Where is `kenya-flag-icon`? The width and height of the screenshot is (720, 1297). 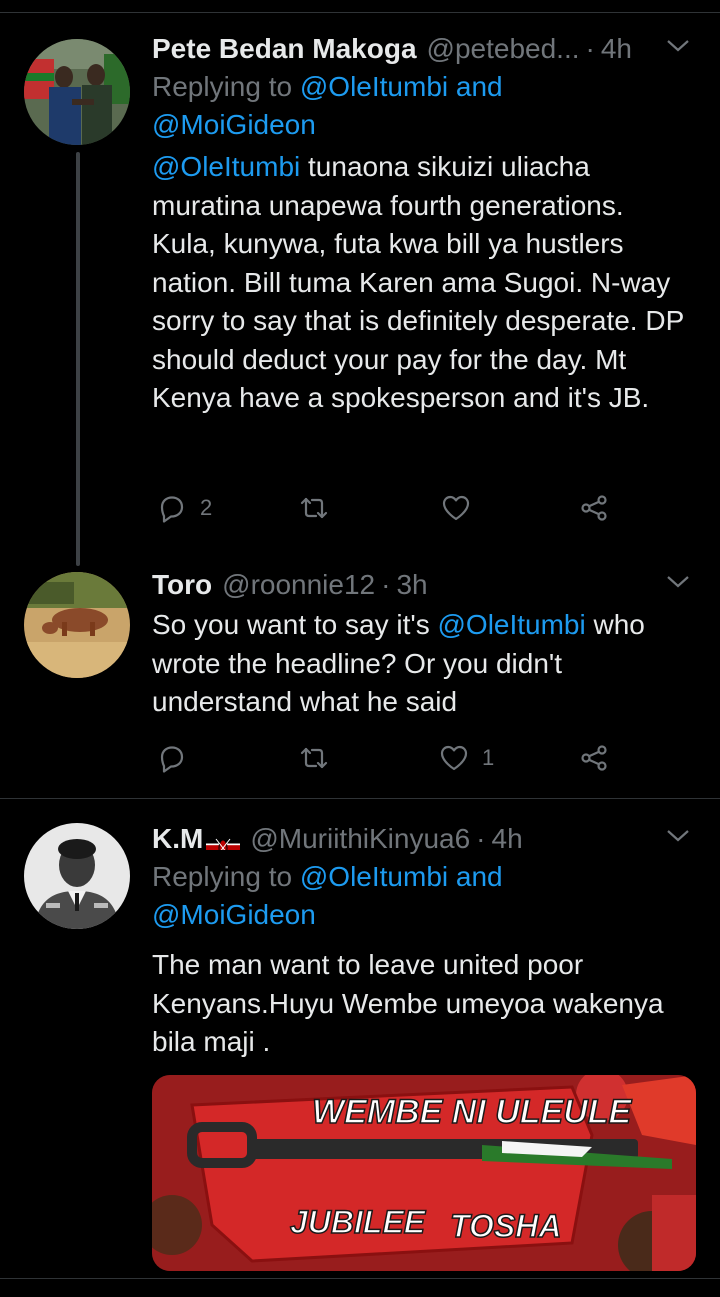 kenya-flag-icon is located at coordinates (223, 840).